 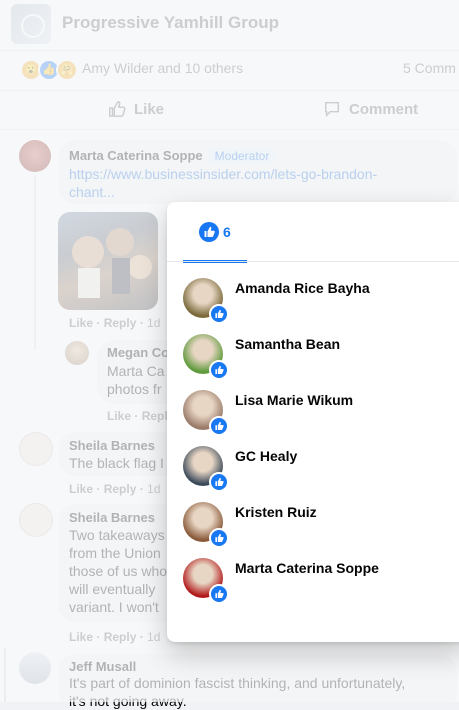 I want to click on moderator-badge: Moderator, so click(x=242, y=156).